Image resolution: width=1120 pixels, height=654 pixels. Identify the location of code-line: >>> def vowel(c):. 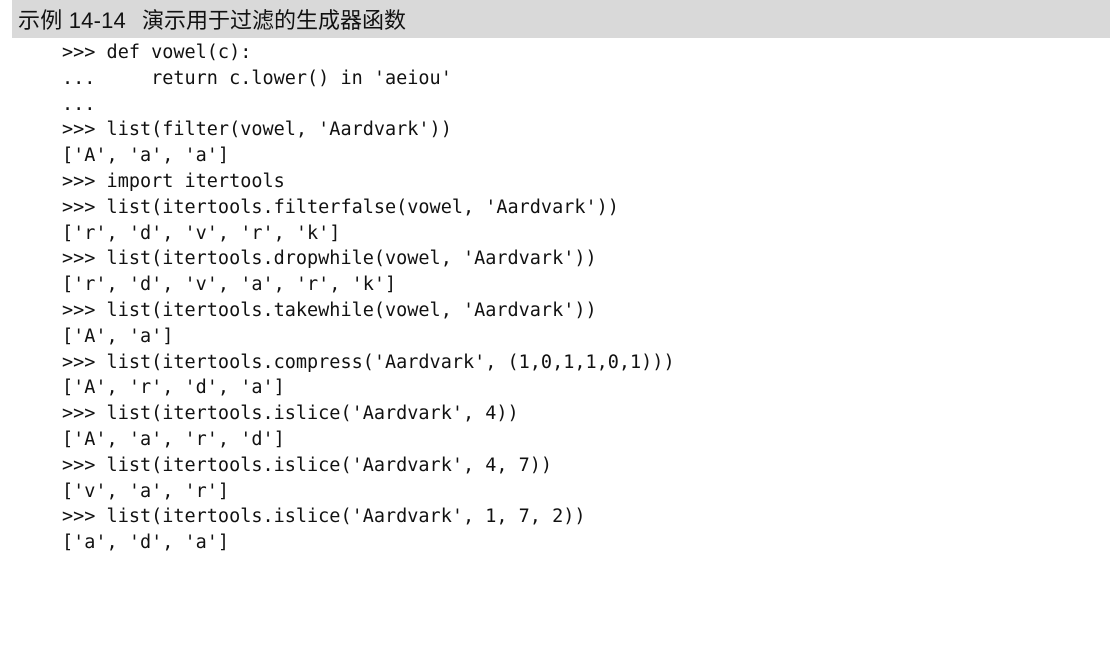
(157, 52).